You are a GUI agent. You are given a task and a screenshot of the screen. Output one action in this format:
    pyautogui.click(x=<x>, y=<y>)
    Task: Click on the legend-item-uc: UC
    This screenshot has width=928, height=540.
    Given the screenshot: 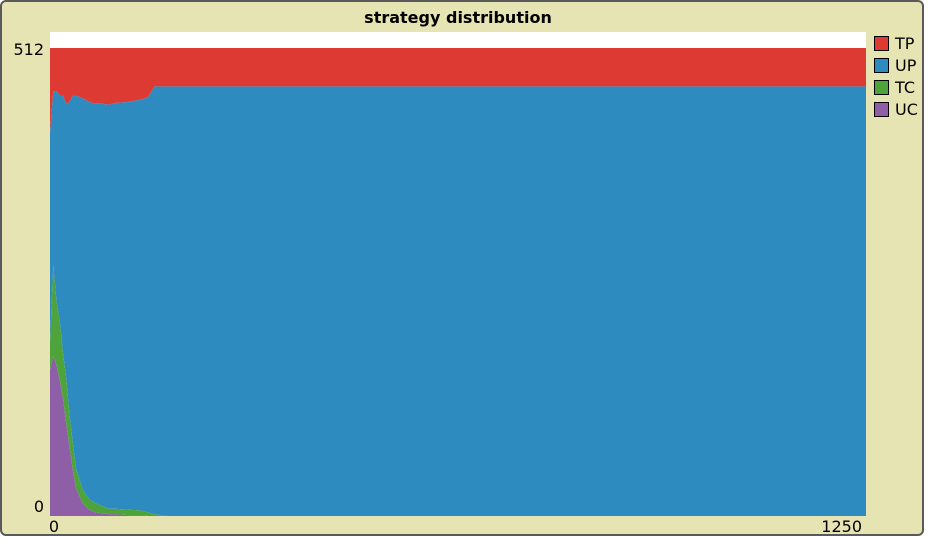 What is the action you would take?
    pyautogui.click(x=896, y=109)
    